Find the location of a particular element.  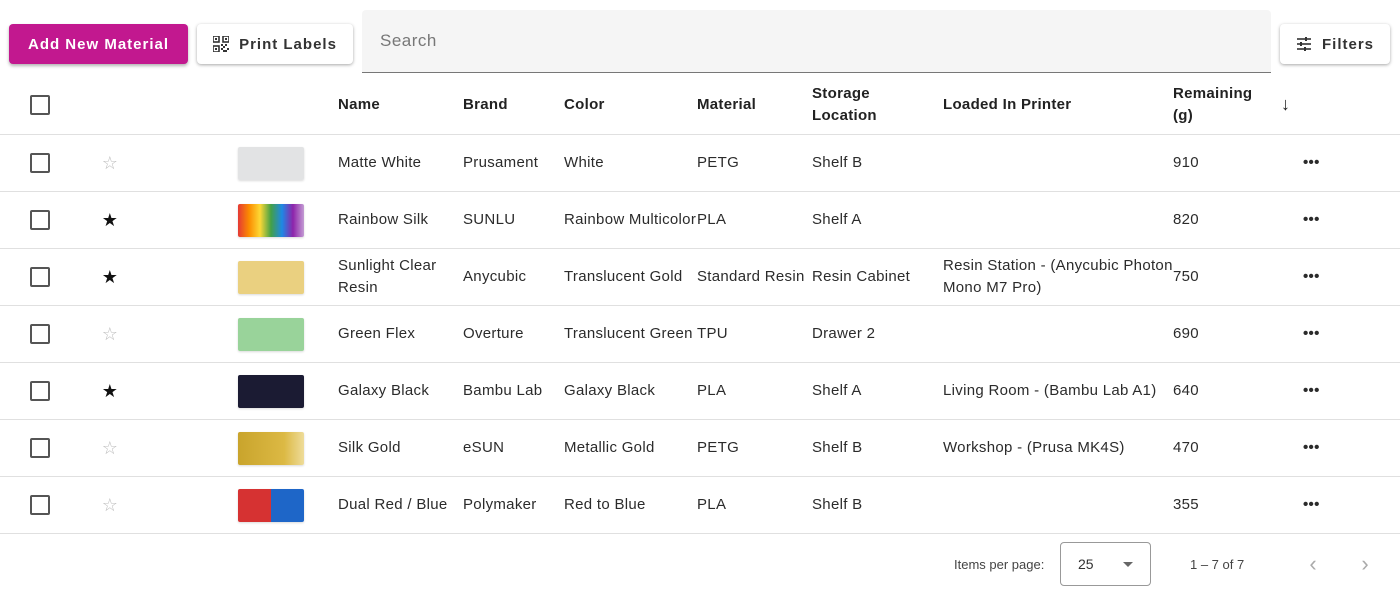

cell-material: TPU is located at coordinates (754, 334).